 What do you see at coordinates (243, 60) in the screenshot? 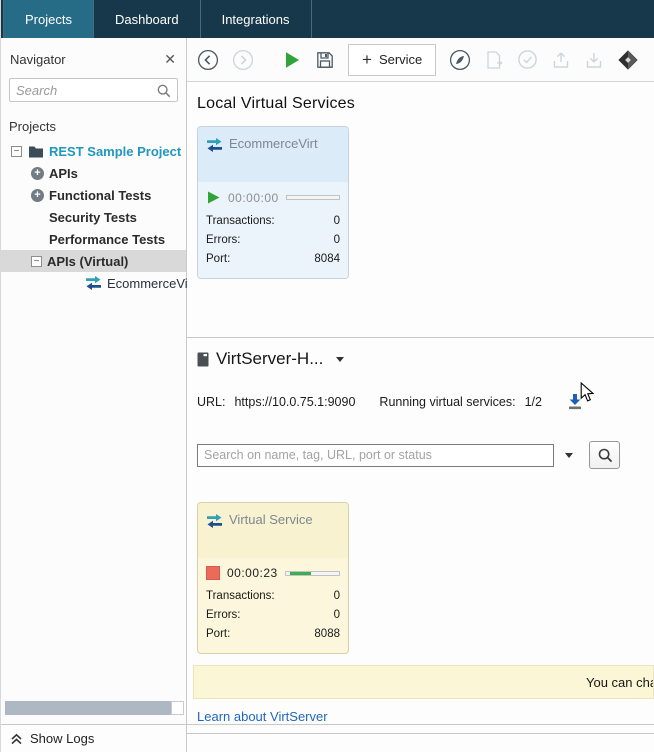
I see `forward-icon` at bounding box center [243, 60].